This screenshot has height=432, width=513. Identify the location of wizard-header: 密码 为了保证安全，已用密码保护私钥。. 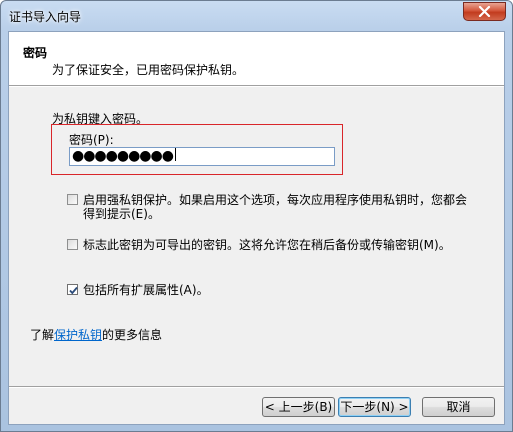
(256, 58).